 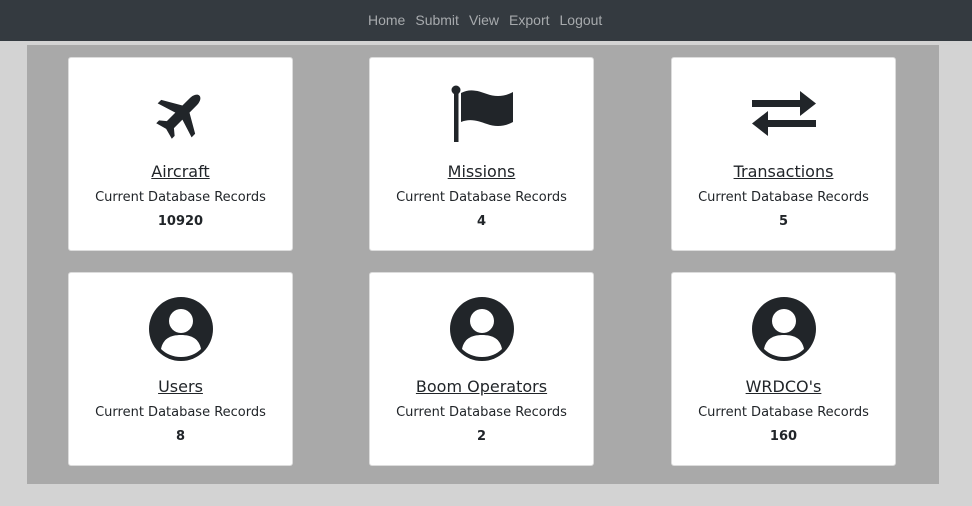 I want to click on card-transactions: Transactions Current Database Records 5, so click(x=783, y=154).